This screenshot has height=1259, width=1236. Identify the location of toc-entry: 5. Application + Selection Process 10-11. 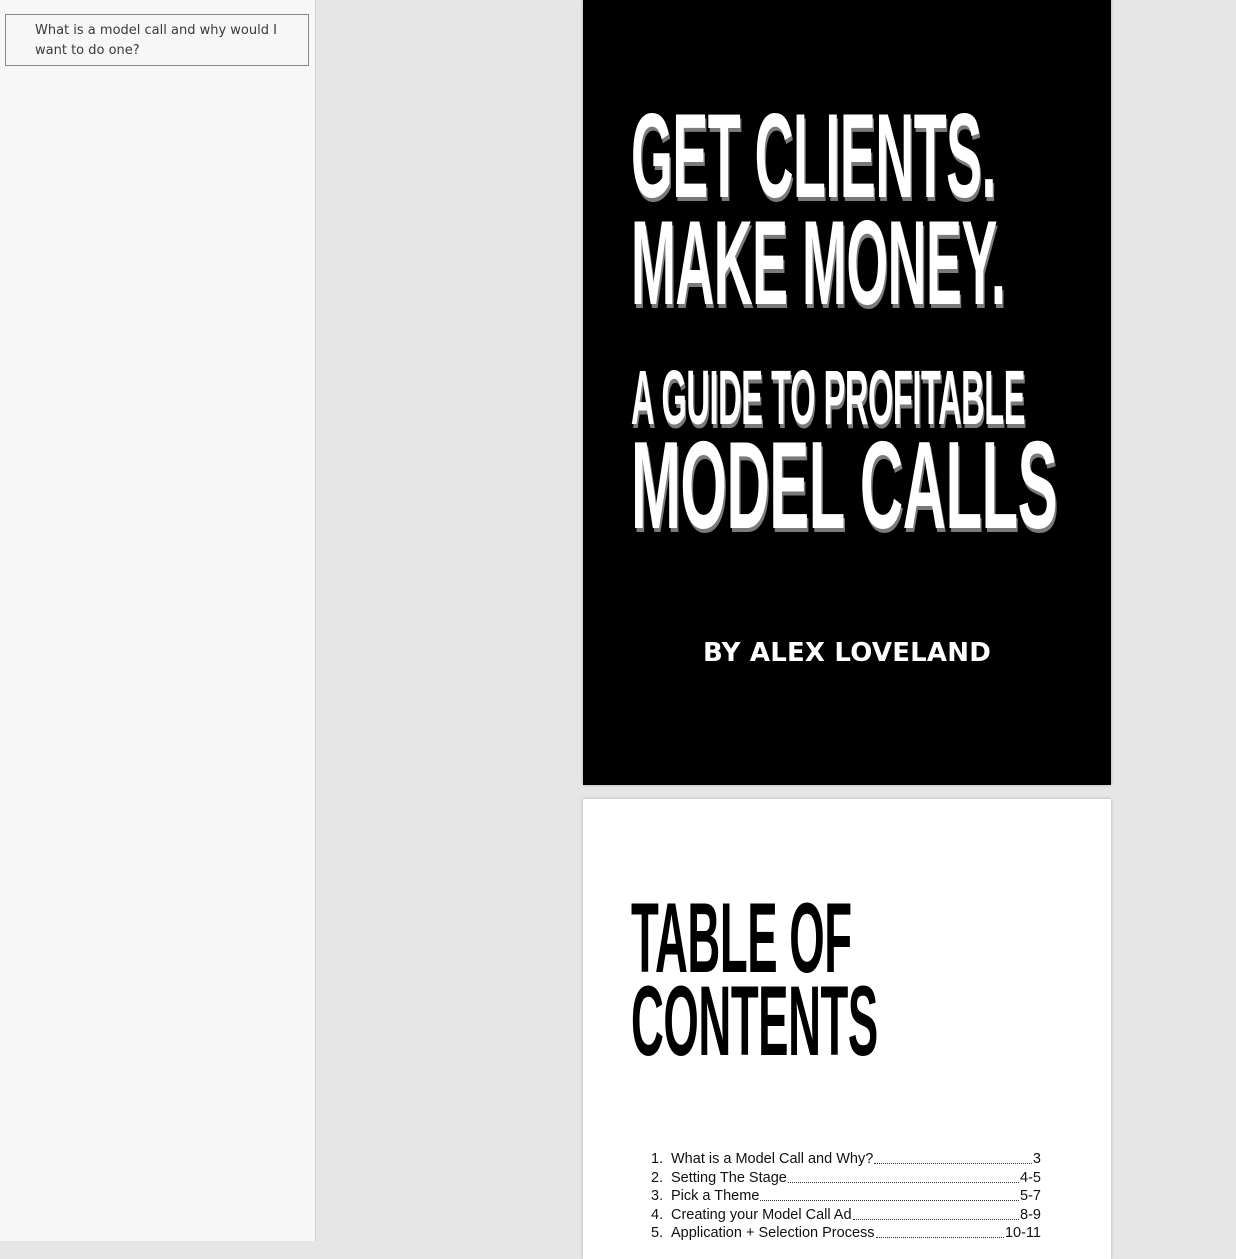
(846, 1233).